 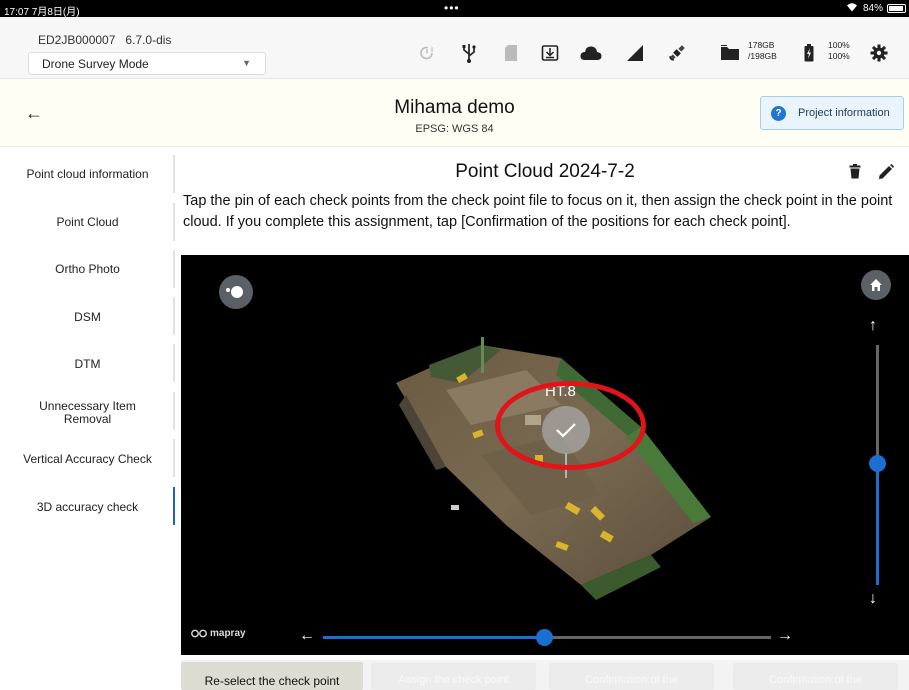 I want to click on sidebar-item-unnecessary-item-removal: Unnecessary Item Removal, so click(x=87, y=413).